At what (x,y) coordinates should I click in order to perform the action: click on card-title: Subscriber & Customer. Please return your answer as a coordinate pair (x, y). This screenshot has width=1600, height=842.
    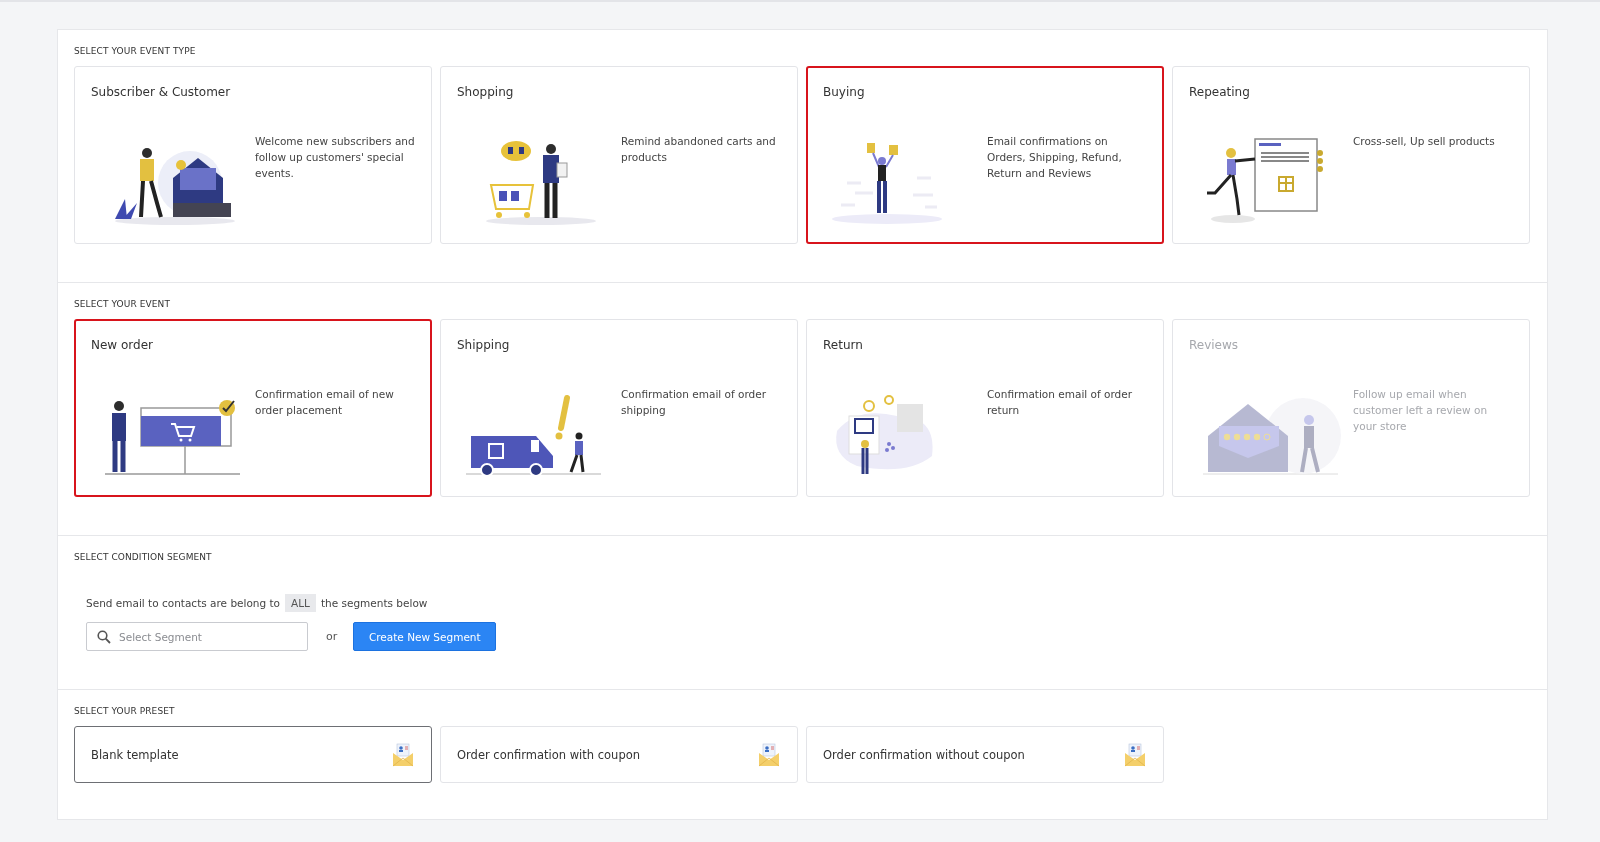
    Looking at the image, I should click on (161, 92).